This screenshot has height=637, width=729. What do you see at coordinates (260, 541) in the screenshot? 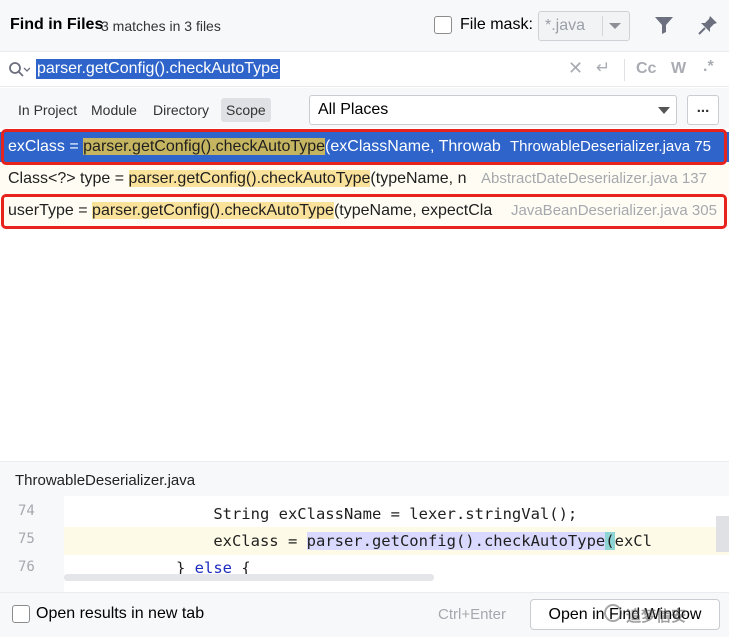
I see `code-text: exClass =` at bounding box center [260, 541].